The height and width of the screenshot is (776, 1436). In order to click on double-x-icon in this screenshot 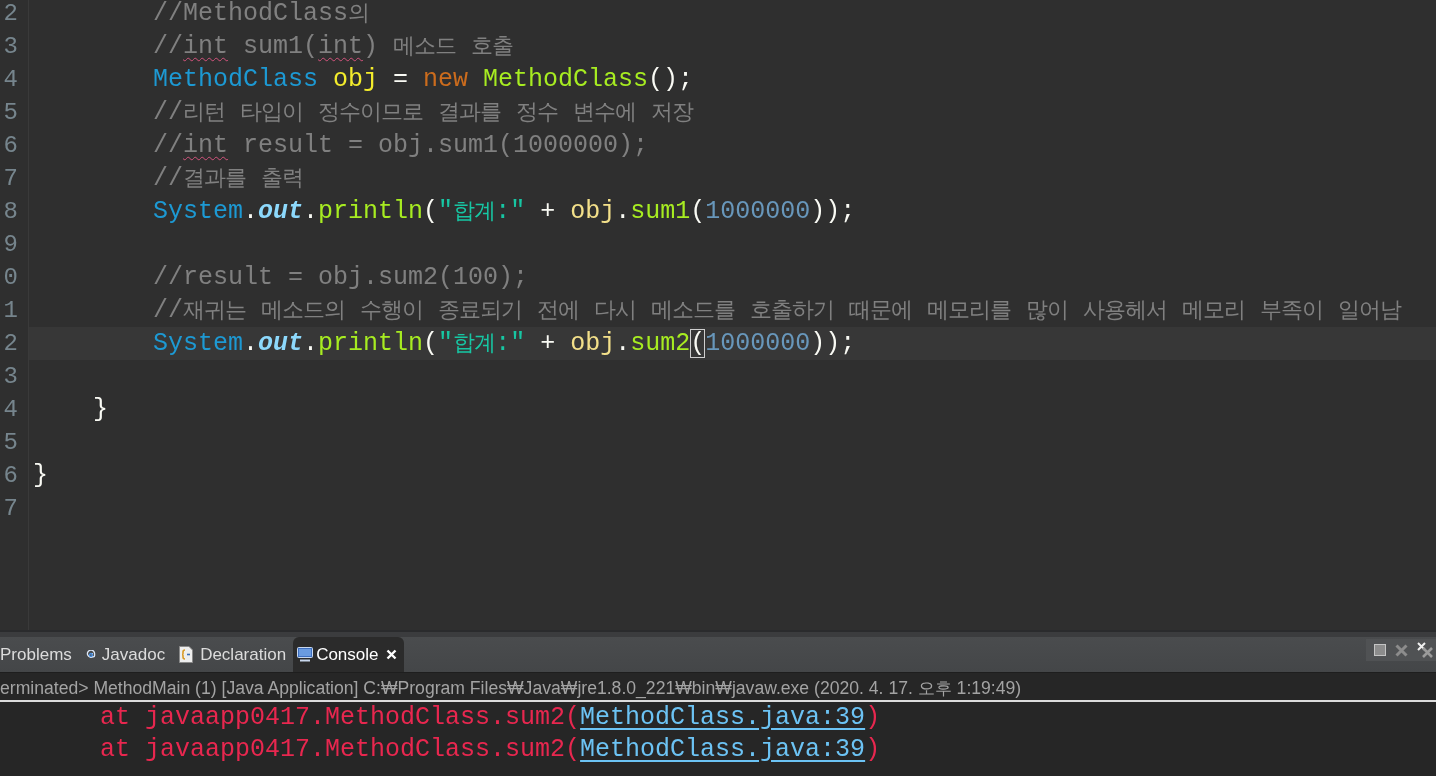, I will do `click(1425, 650)`.